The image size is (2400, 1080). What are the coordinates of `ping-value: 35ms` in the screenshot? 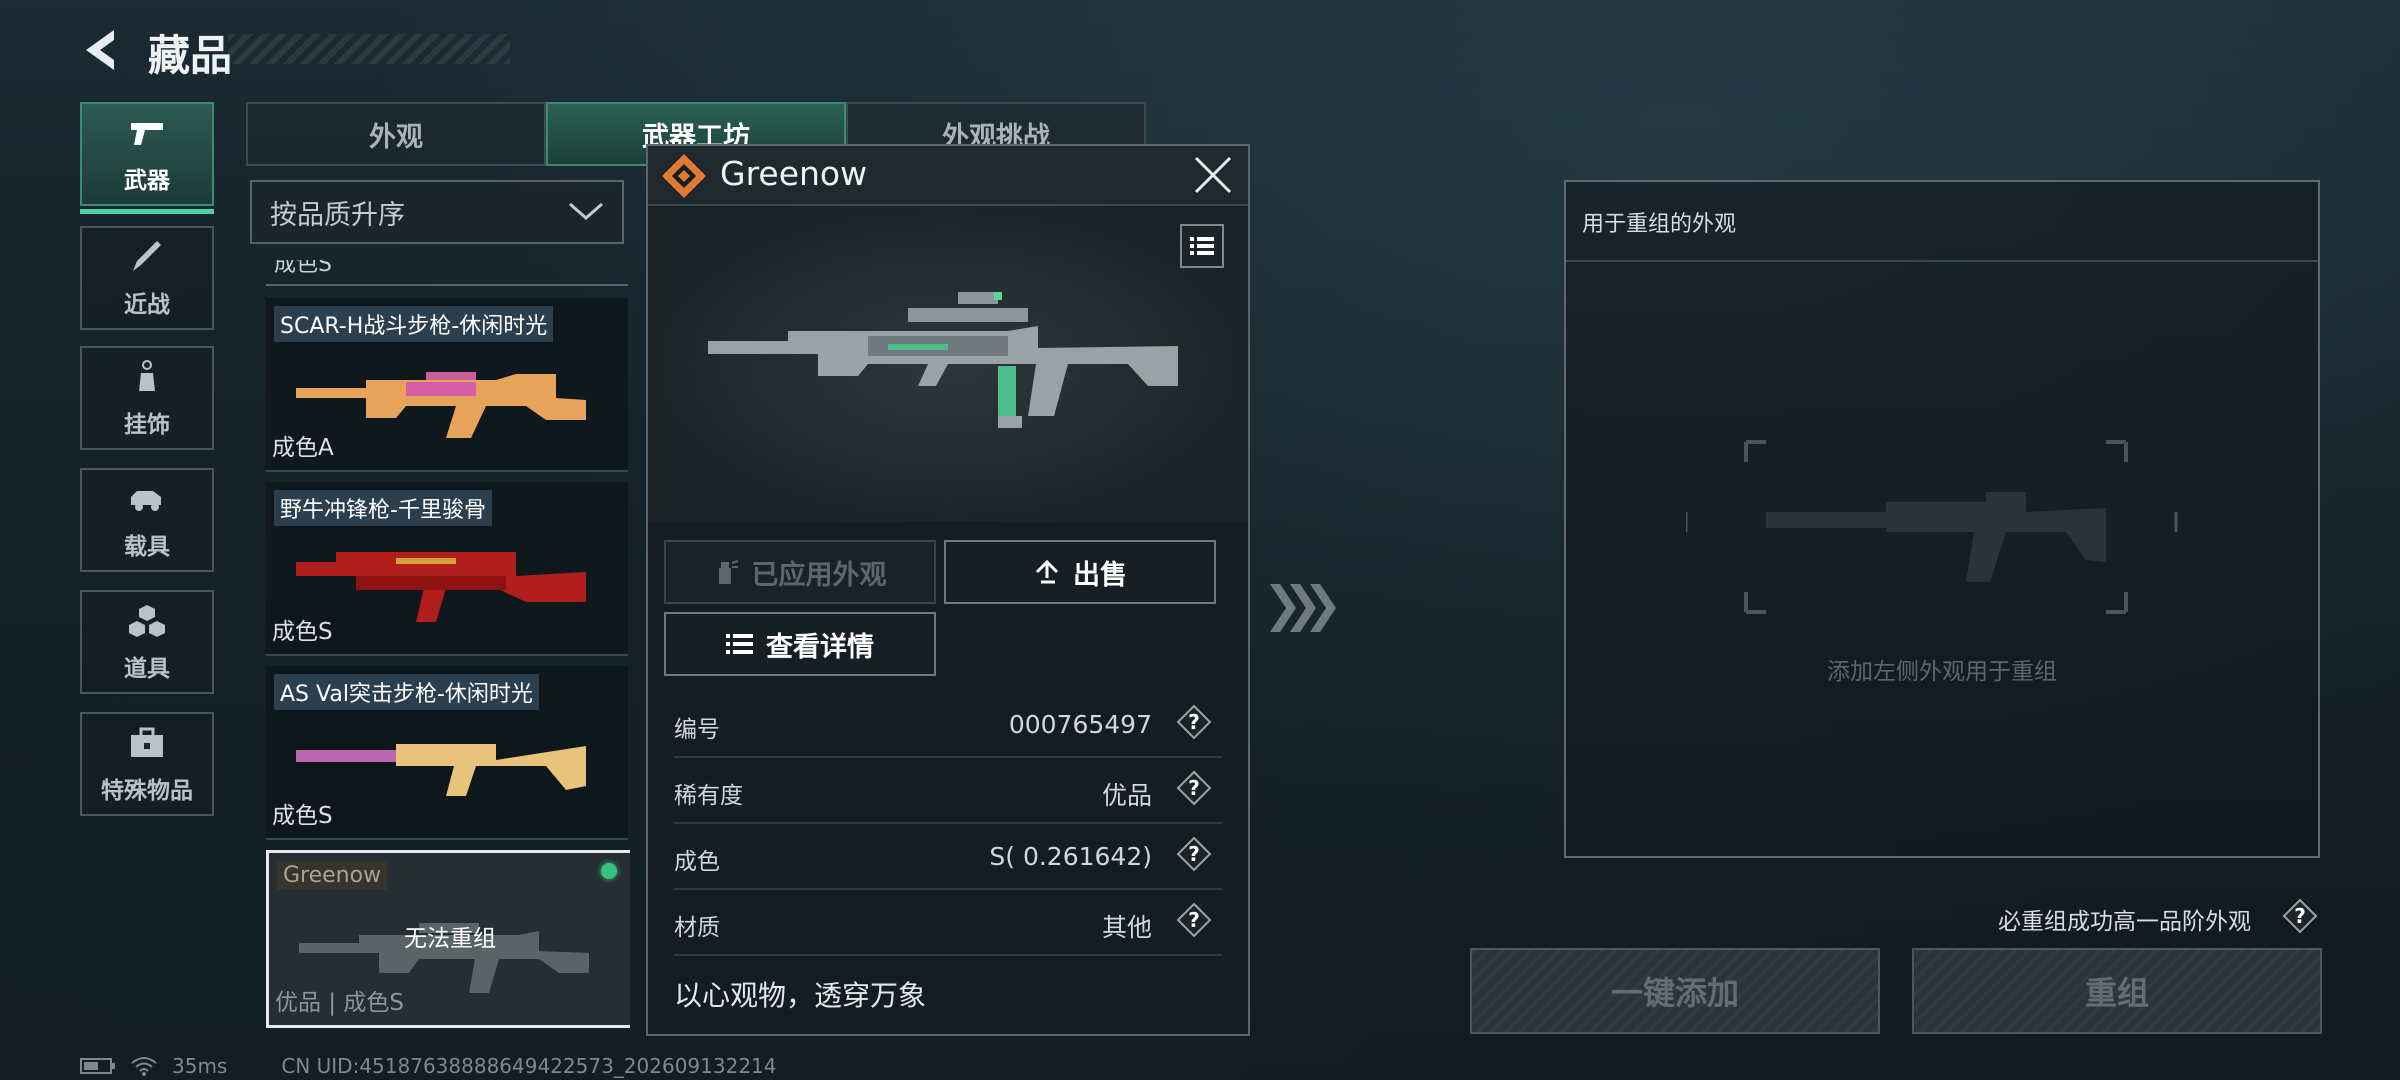 It's located at (200, 1066).